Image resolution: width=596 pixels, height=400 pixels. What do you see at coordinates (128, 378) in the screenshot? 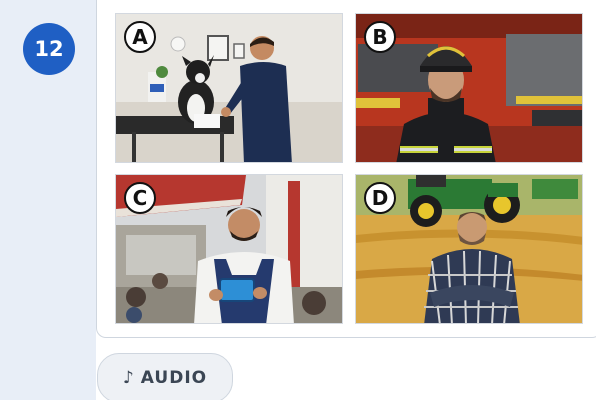
I see `music-note-icon: ♪` at bounding box center [128, 378].